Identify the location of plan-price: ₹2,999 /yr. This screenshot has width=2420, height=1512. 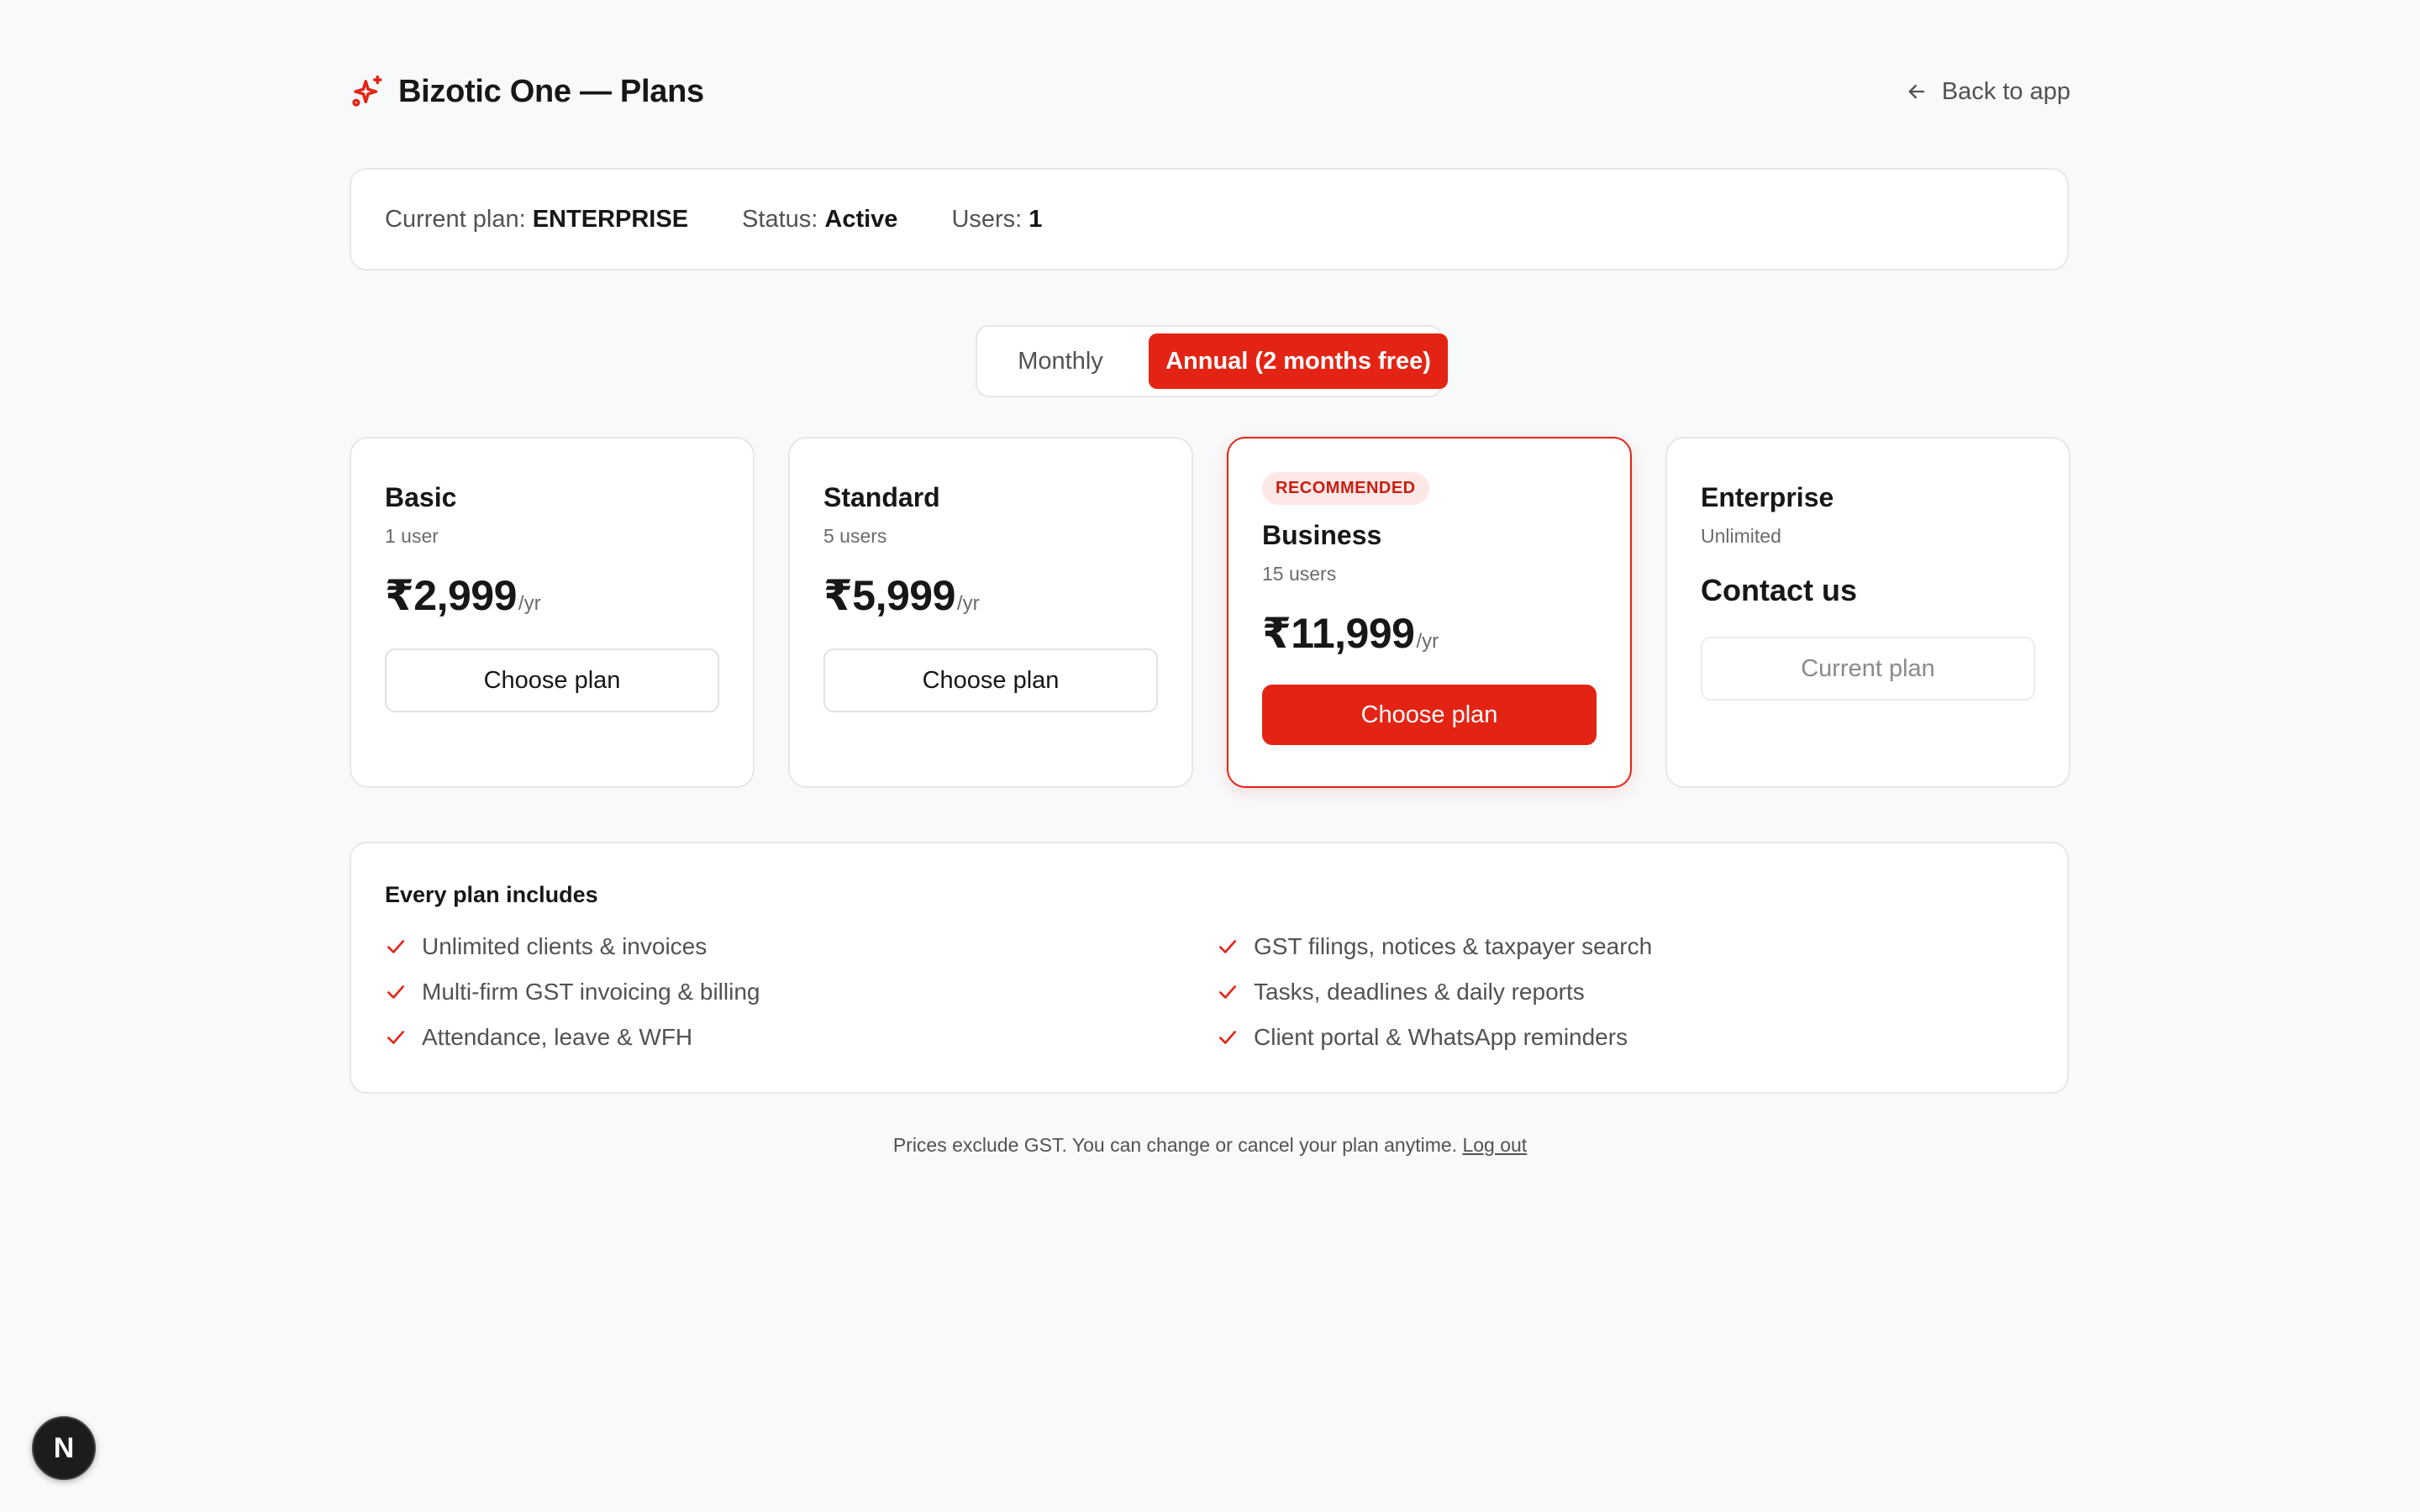
(552, 595).